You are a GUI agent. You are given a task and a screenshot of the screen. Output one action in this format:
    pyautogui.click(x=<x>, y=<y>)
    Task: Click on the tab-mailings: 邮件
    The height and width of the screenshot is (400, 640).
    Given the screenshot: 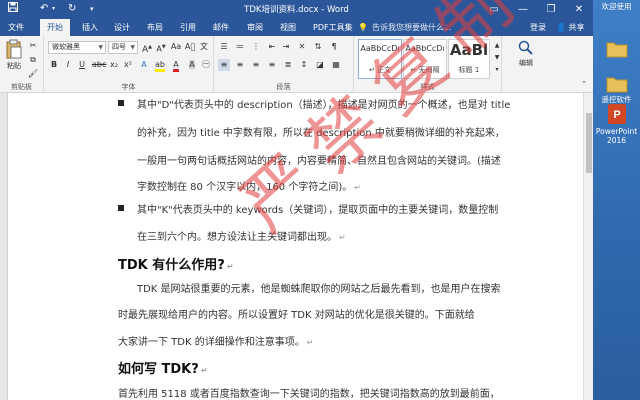 What is the action you would take?
    pyautogui.click(x=221, y=27)
    